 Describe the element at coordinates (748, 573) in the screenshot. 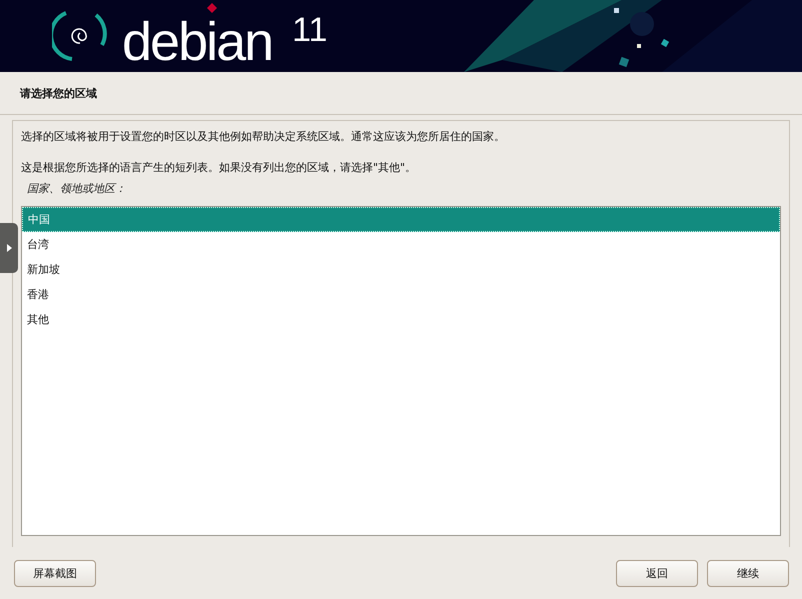

I see `continue-button: 继续` at that location.